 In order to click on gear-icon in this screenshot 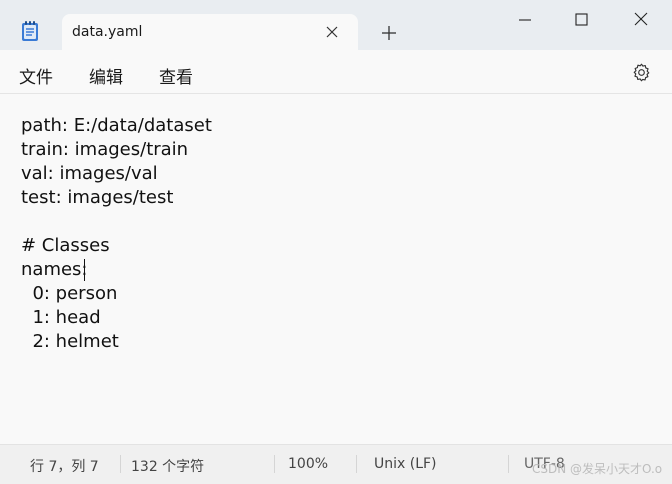, I will do `click(641, 72)`.